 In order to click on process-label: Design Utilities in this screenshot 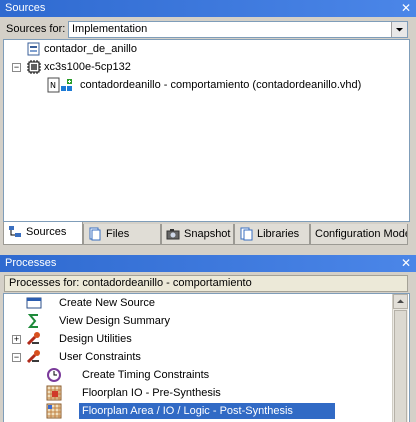, I will do `click(95, 339)`.